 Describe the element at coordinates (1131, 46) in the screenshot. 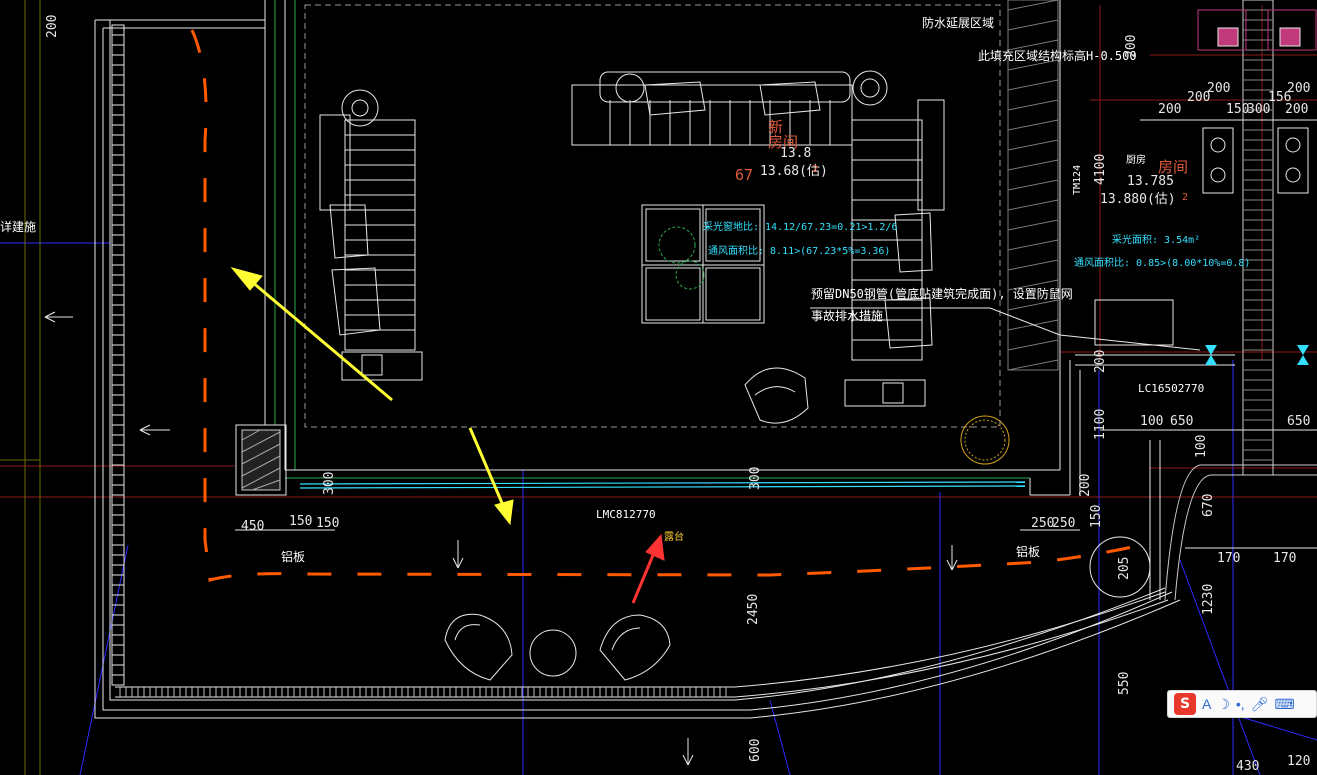

I see `dim-200-v: 200` at that location.